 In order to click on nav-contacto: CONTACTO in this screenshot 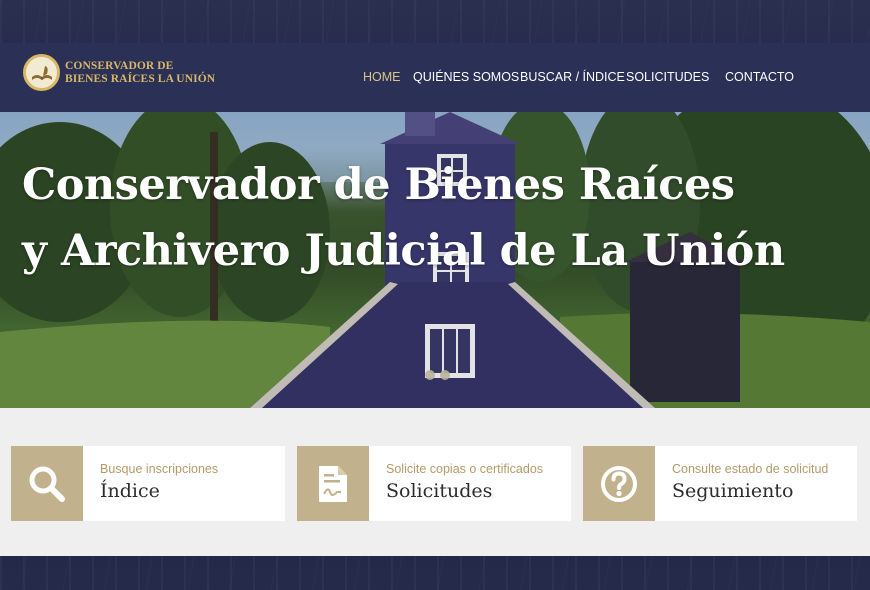, I will do `click(759, 77)`.